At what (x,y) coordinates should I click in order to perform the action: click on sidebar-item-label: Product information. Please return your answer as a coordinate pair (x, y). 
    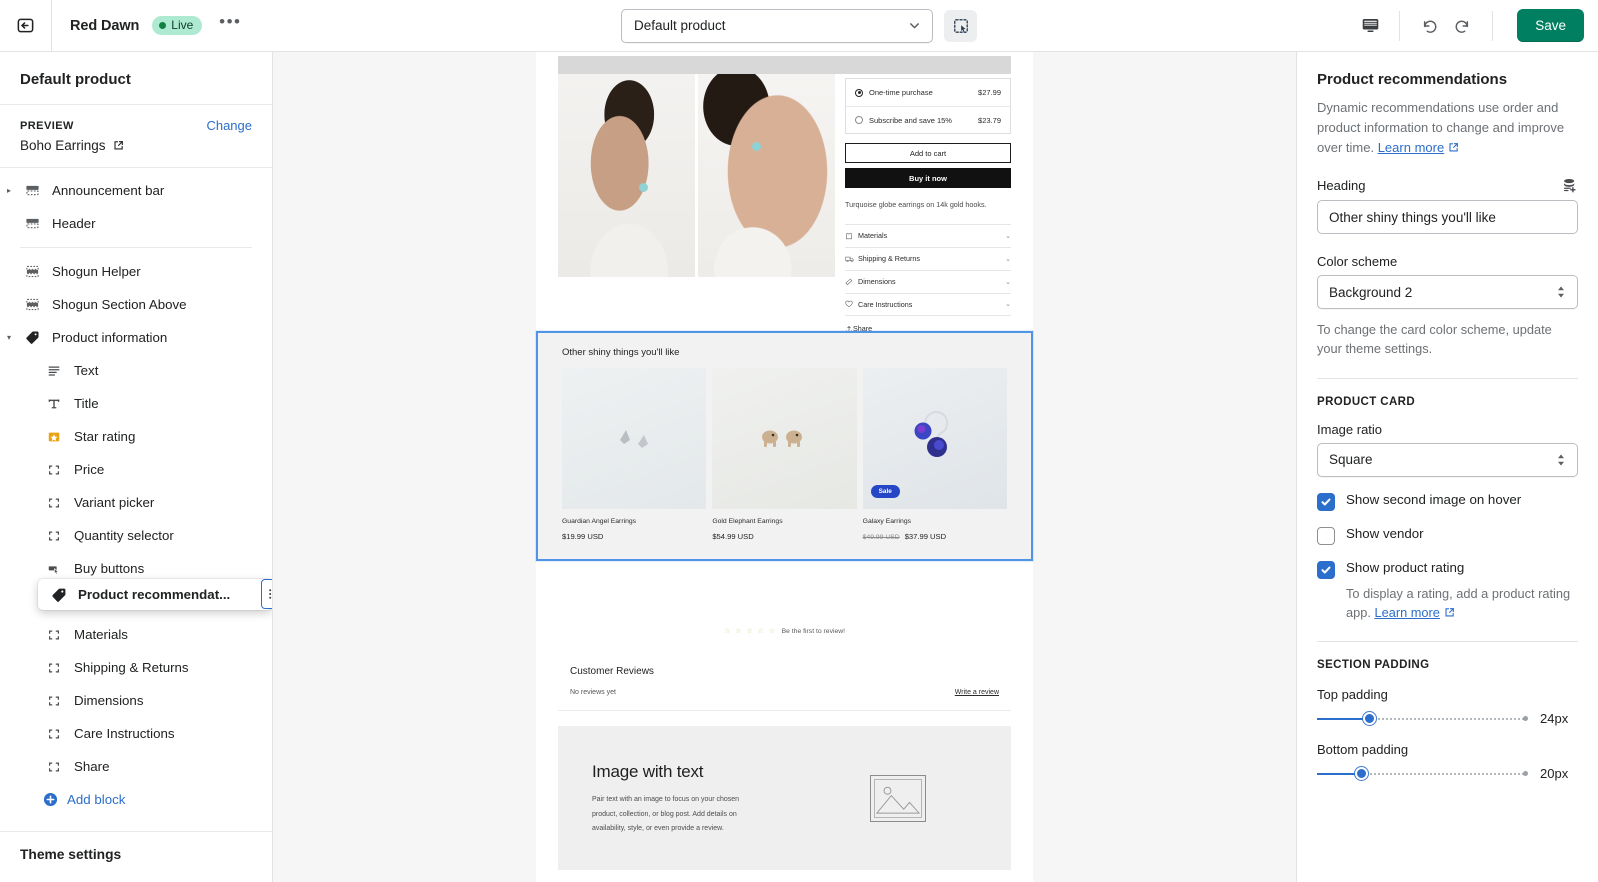
    Looking at the image, I should click on (110, 337).